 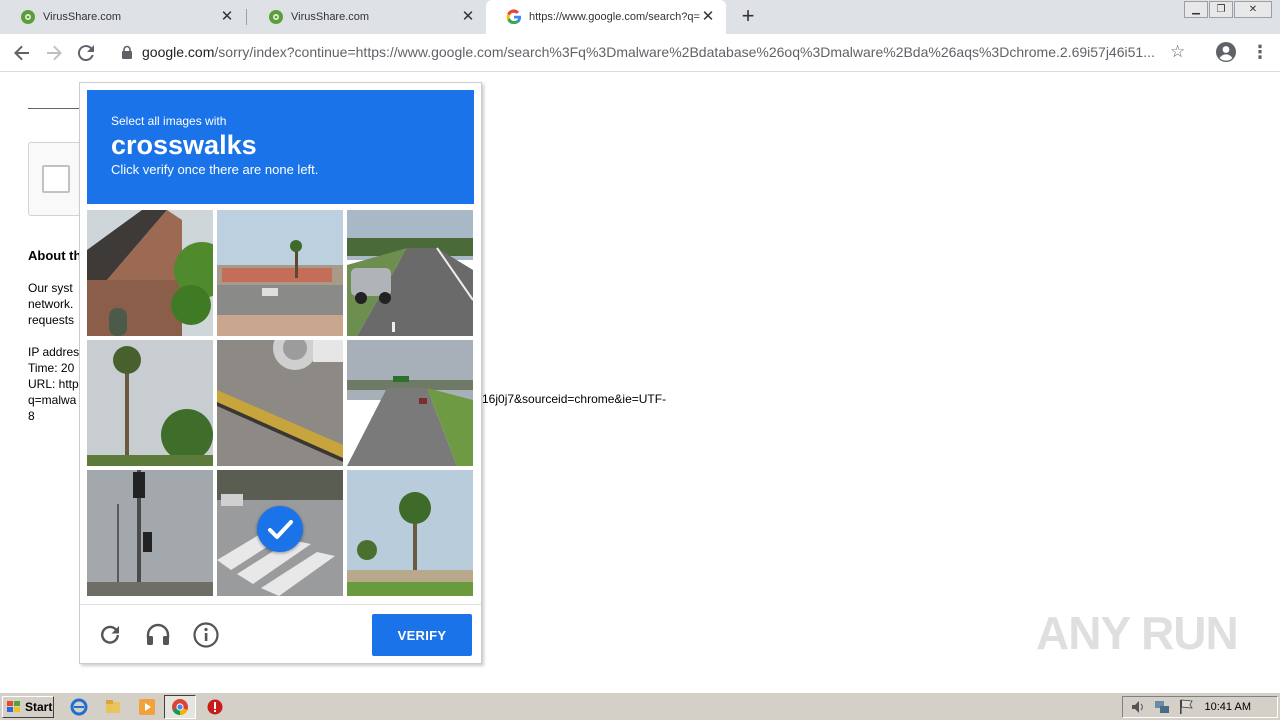 I want to click on tile-storefront, so click(x=280, y=273).